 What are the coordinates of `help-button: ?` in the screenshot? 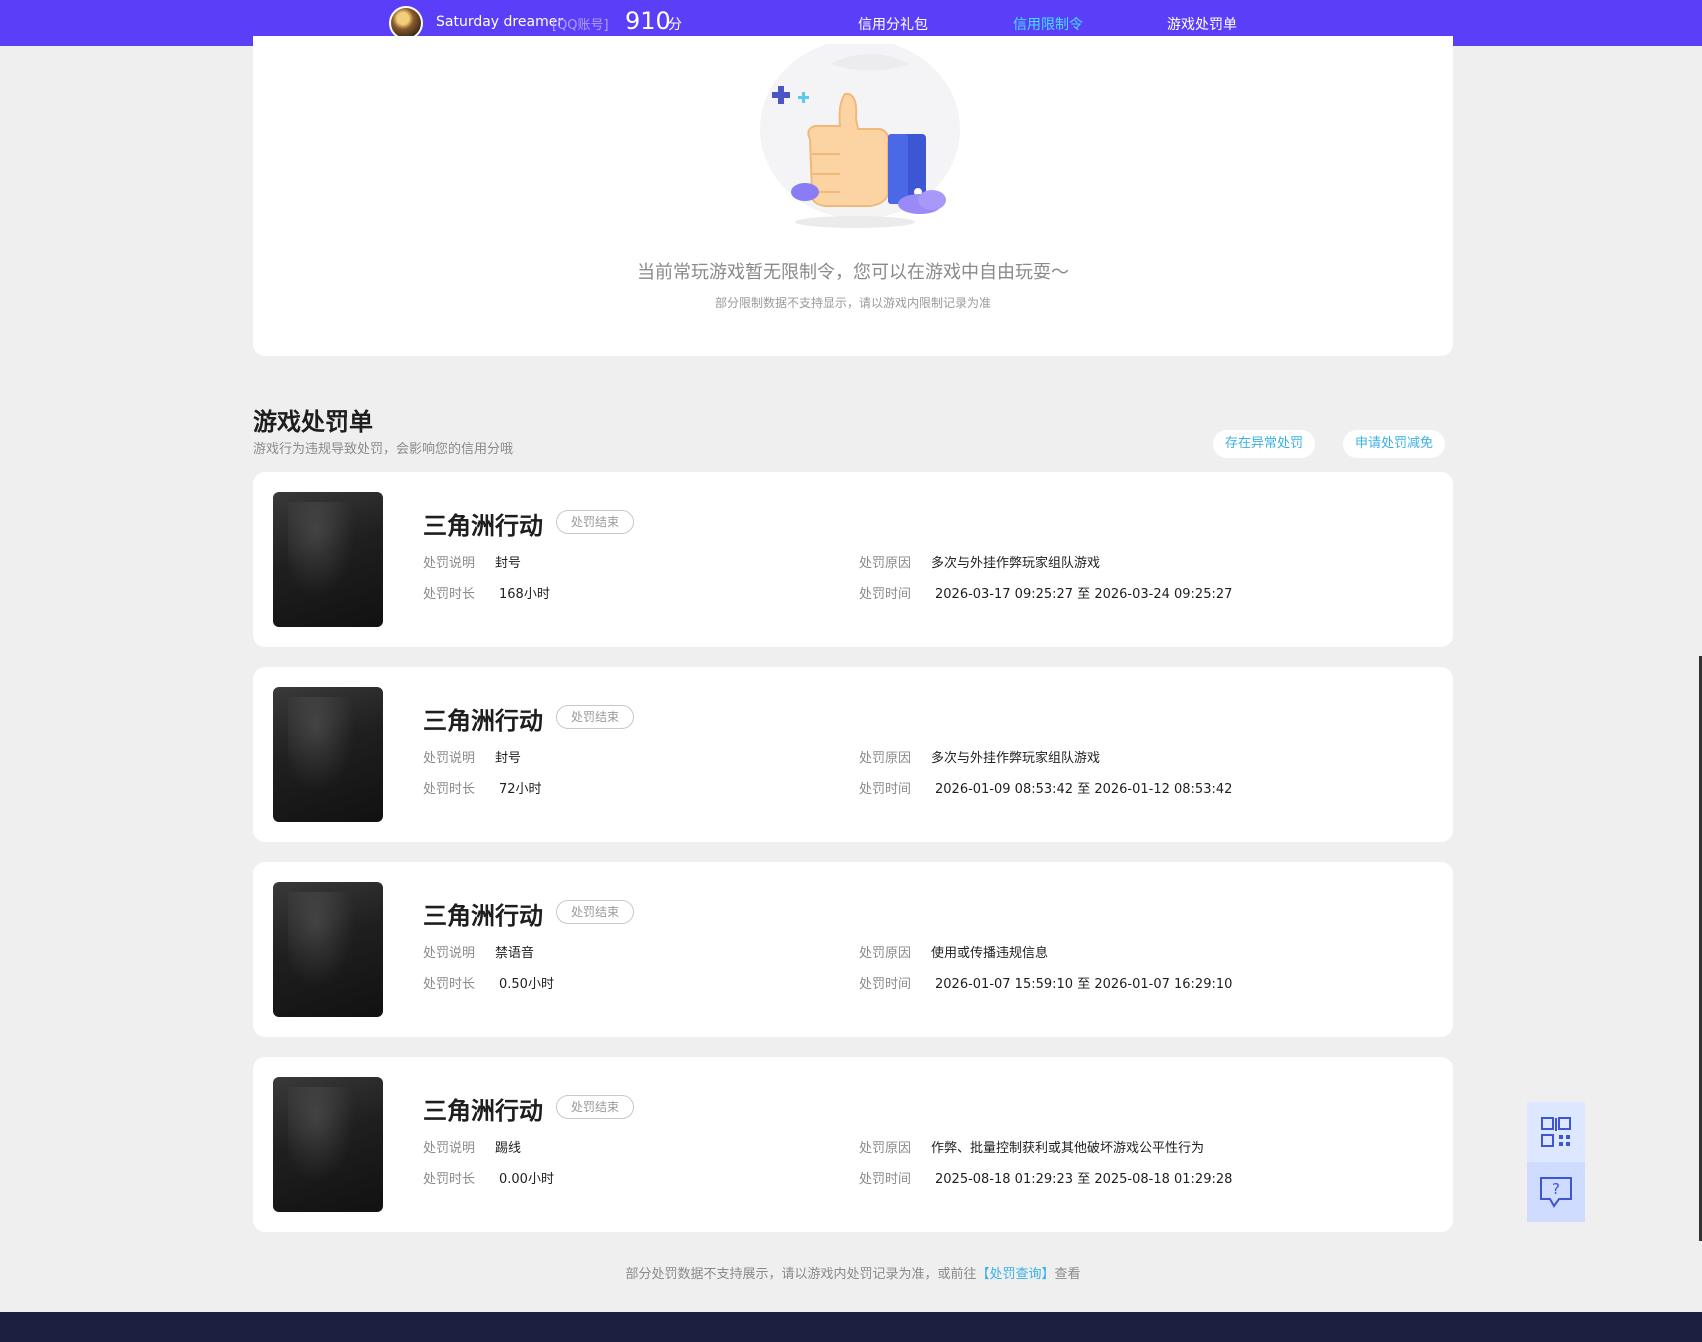 It's located at (1556, 1192).